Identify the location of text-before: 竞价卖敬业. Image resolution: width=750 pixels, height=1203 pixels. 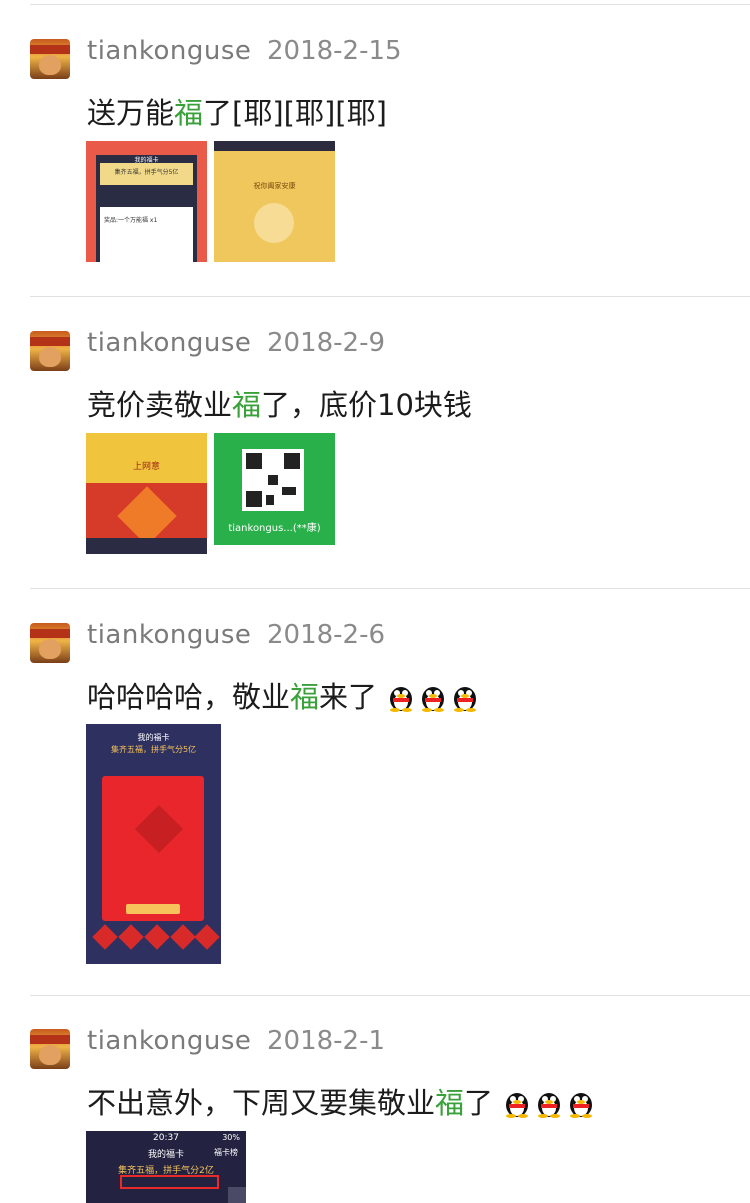
(160, 405).